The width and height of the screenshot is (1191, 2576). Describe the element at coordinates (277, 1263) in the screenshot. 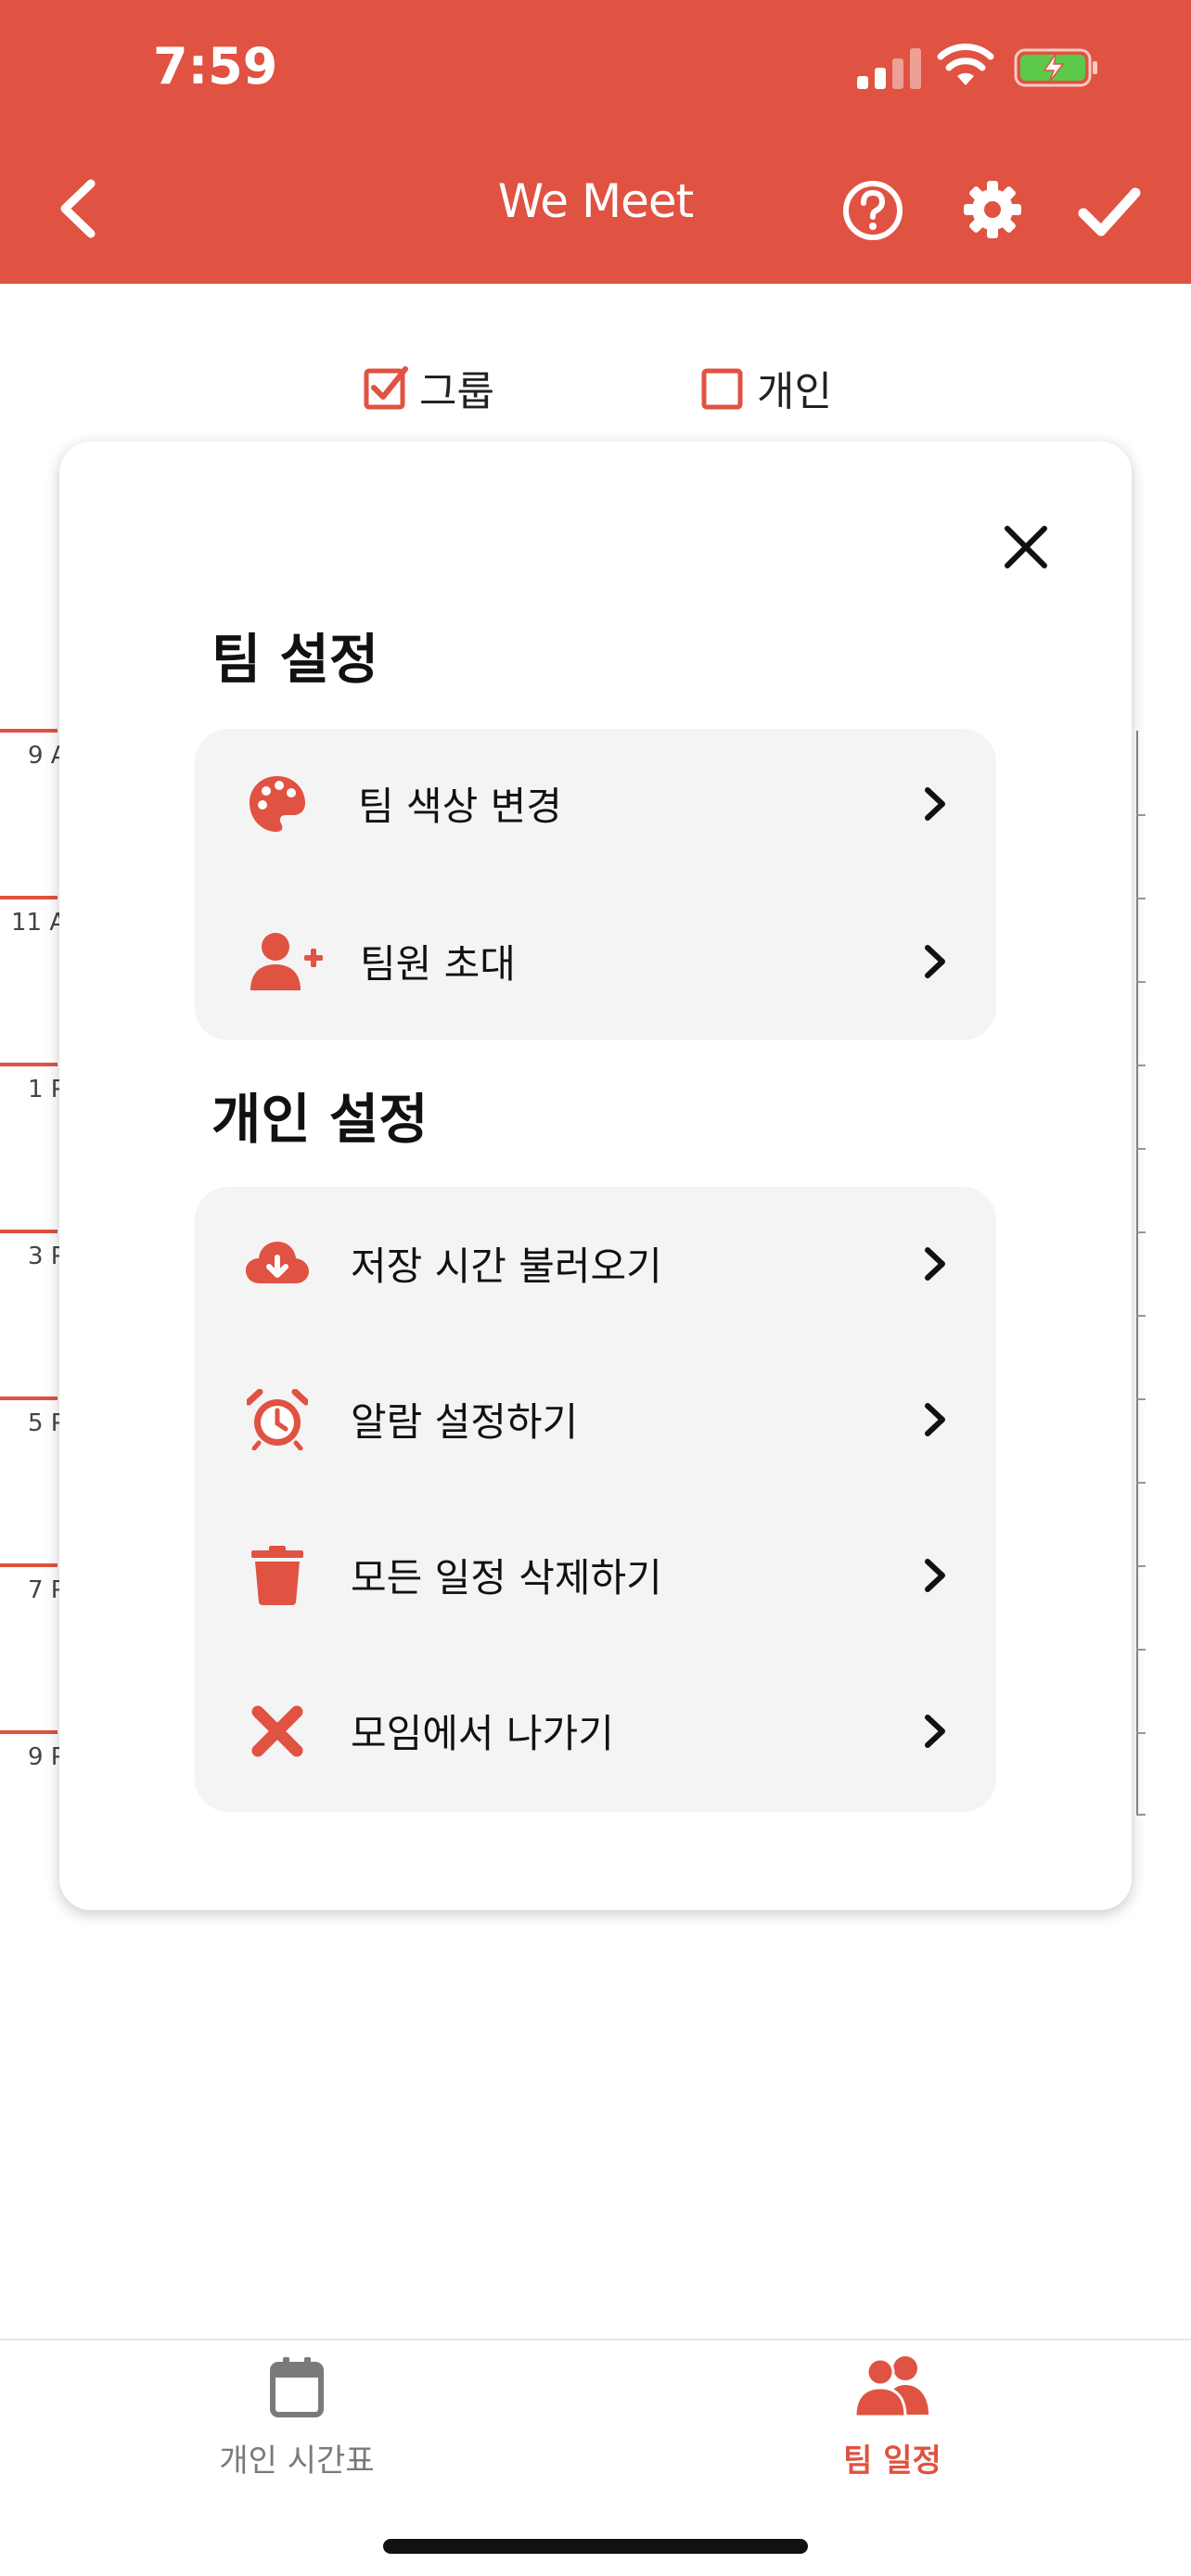

I see `cloud-download-icon` at that location.